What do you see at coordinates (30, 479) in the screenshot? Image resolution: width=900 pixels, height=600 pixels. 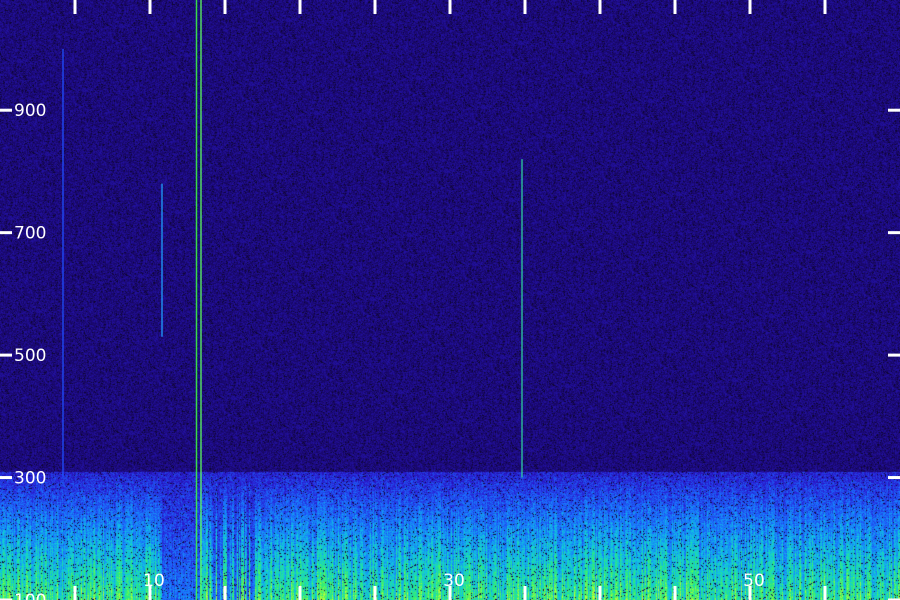 I see `y-tick-label: 300` at bounding box center [30, 479].